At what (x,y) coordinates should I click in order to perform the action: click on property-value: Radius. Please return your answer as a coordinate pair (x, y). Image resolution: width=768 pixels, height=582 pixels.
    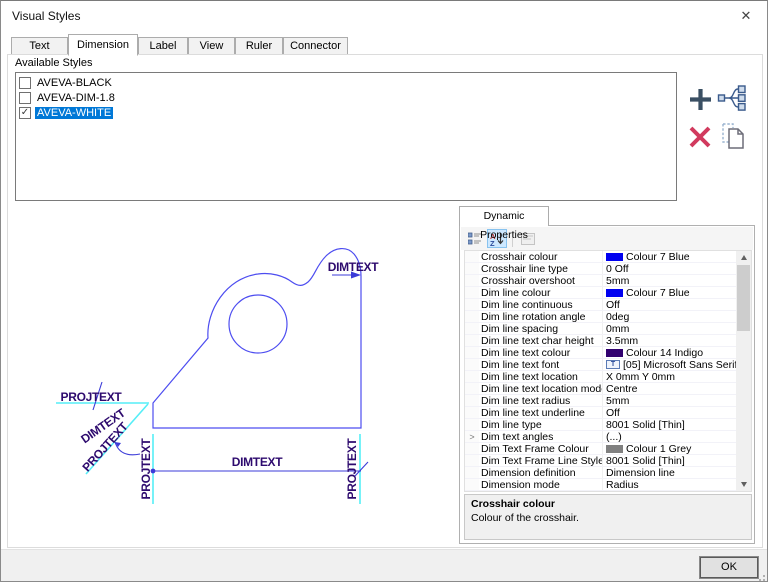
    Looking at the image, I should click on (670, 484).